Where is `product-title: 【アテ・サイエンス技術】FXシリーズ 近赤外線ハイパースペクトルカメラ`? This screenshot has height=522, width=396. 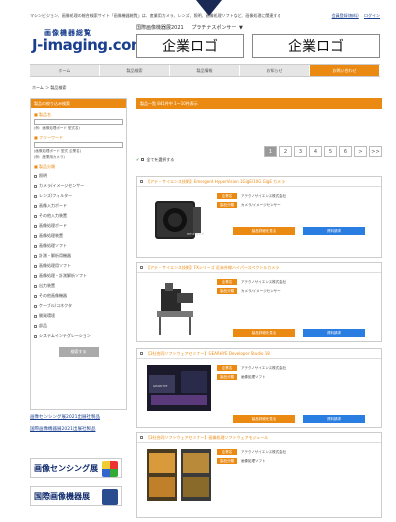 product-title: 【アテ・サイエンス技術】FXシリーズ 近赤外線ハイパースペクトルカメラ is located at coordinates (212, 268).